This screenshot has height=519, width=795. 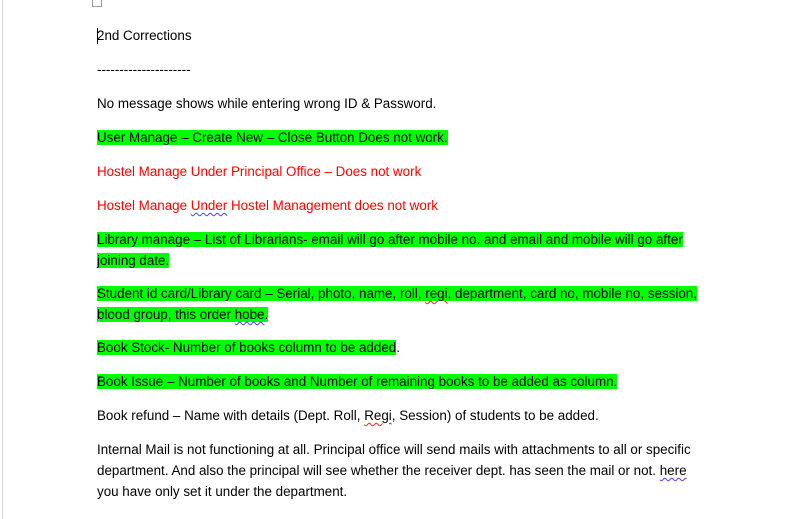 I want to click on text-run: blood group, this order, so click(x=166, y=314).